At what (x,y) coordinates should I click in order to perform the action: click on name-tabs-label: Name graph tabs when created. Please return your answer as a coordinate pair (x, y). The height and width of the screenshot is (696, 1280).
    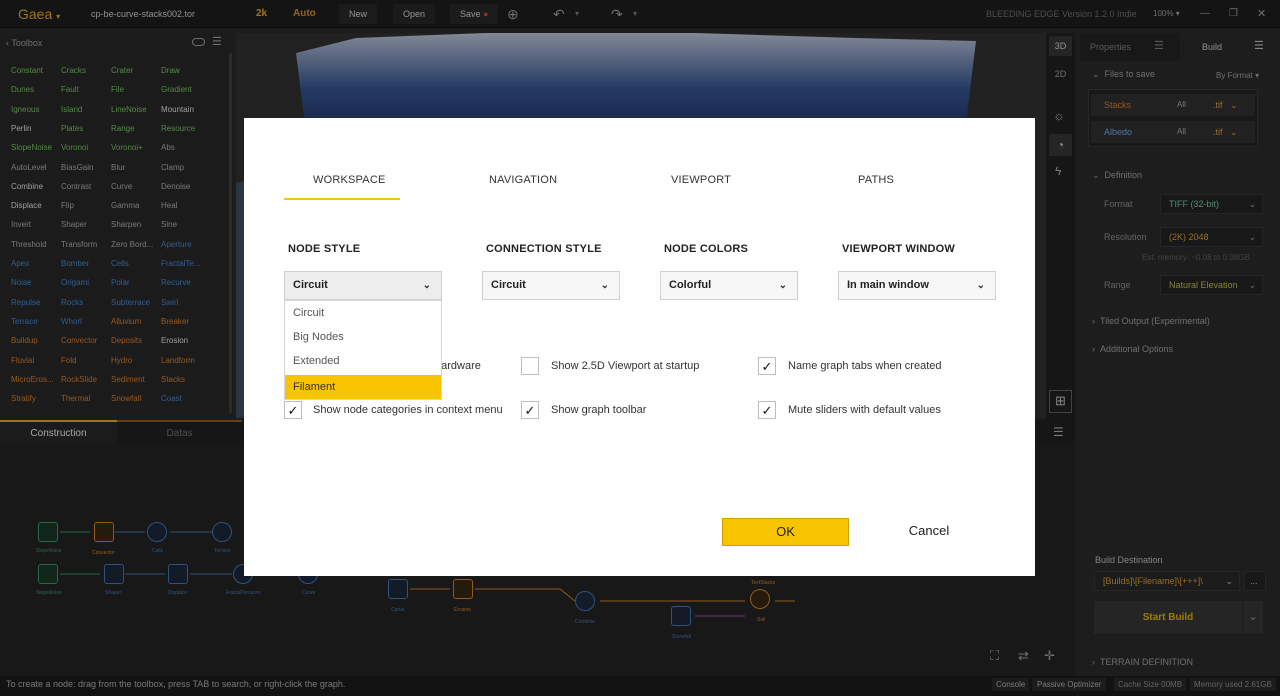
    Looking at the image, I should click on (865, 366).